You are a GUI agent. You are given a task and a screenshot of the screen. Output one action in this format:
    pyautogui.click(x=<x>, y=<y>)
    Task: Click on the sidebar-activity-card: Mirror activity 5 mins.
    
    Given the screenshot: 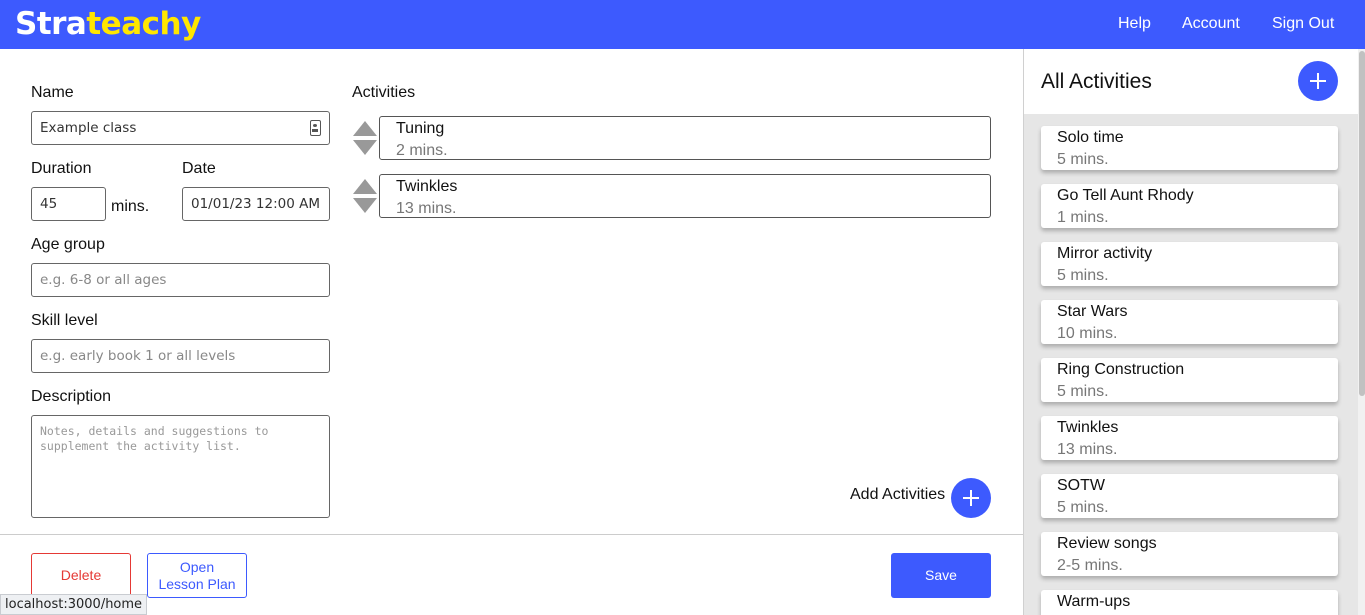 What is the action you would take?
    pyautogui.click(x=1189, y=264)
    